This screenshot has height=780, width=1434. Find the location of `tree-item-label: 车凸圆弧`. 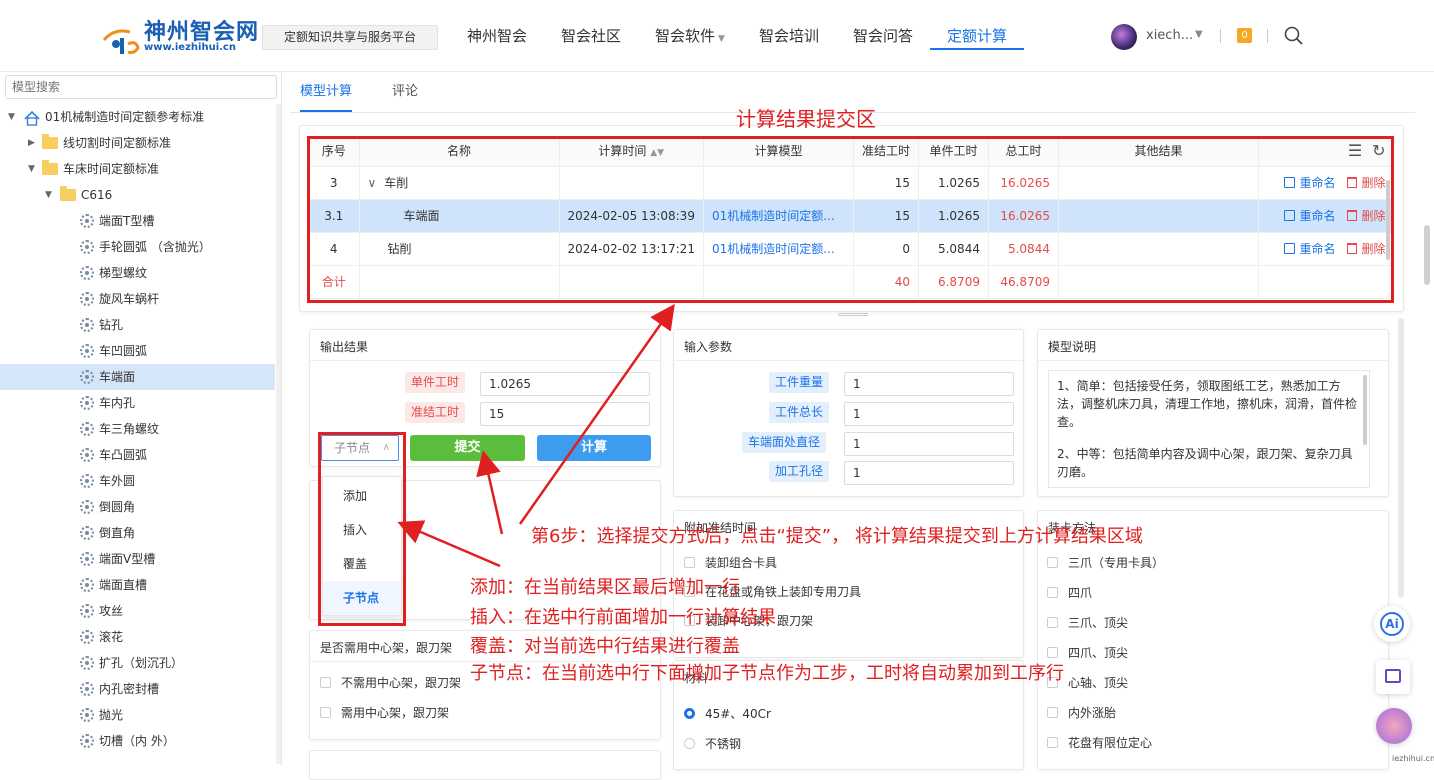

tree-item-label: 车凸圆弧 is located at coordinates (123, 455).